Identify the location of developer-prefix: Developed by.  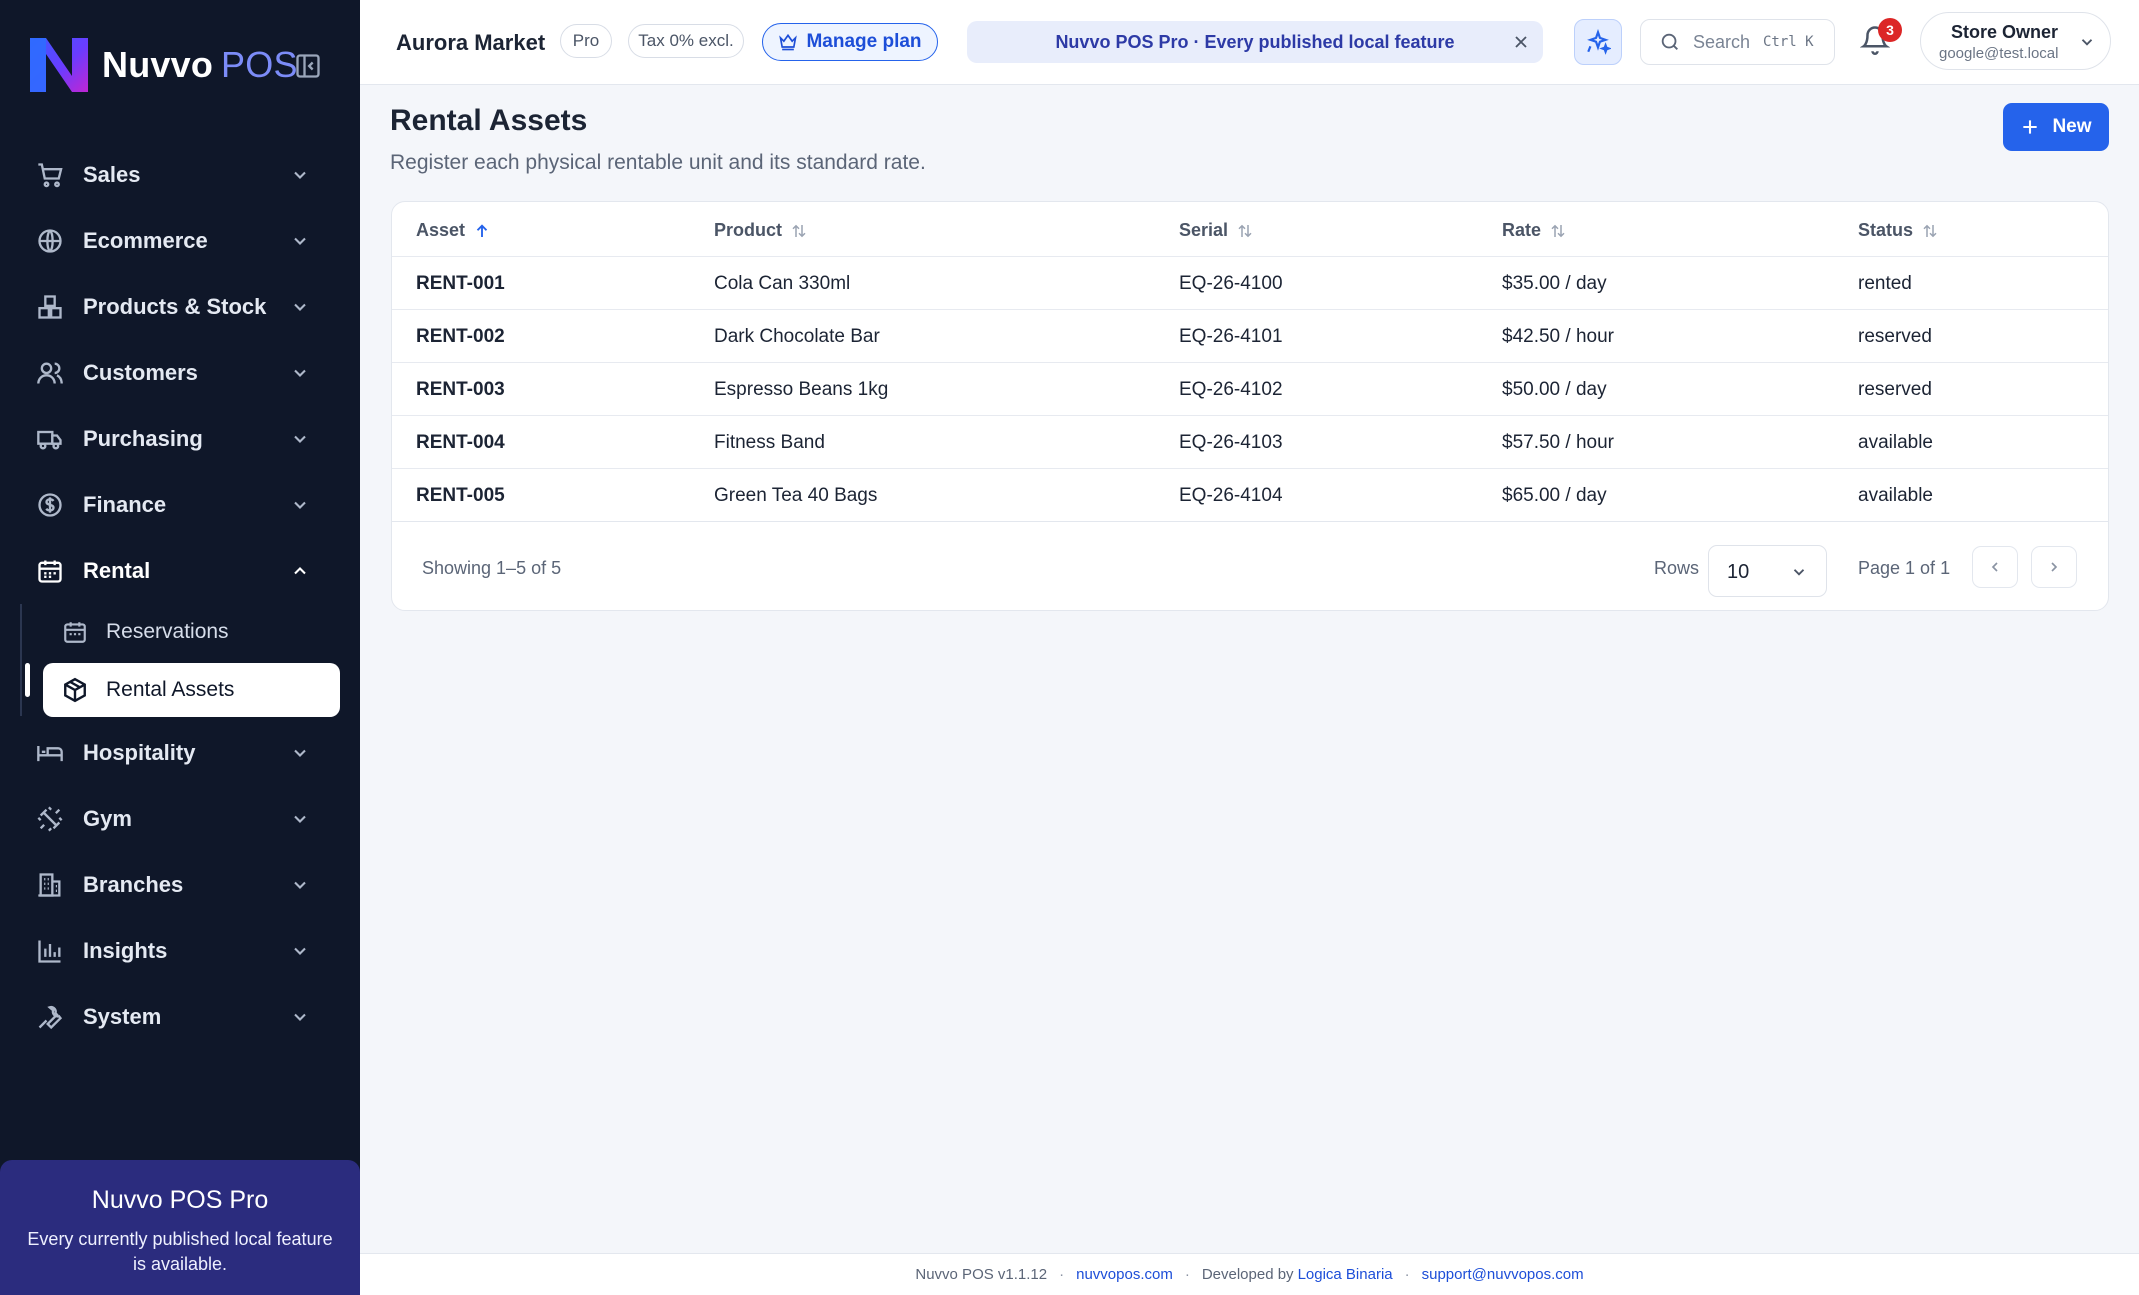
(1247, 1274).